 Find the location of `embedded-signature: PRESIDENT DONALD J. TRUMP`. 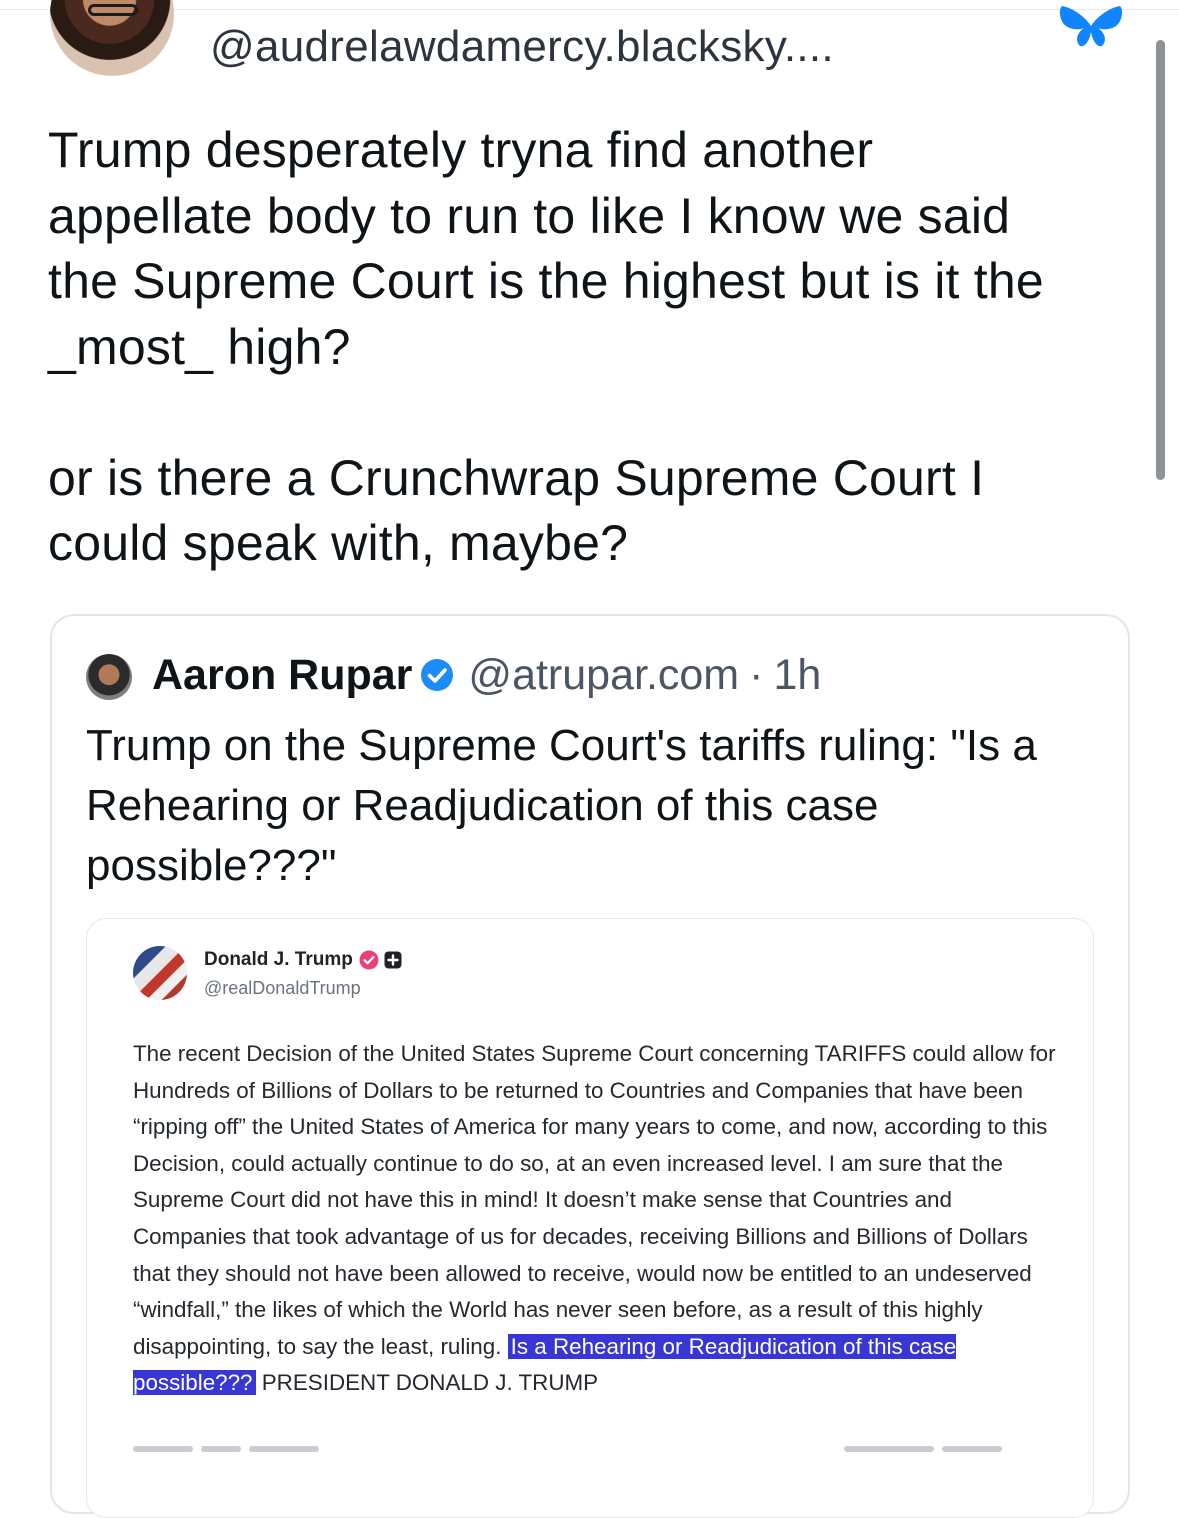

embedded-signature: PRESIDENT DONALD J. TRUMP is located at coordinates (430, 1383).